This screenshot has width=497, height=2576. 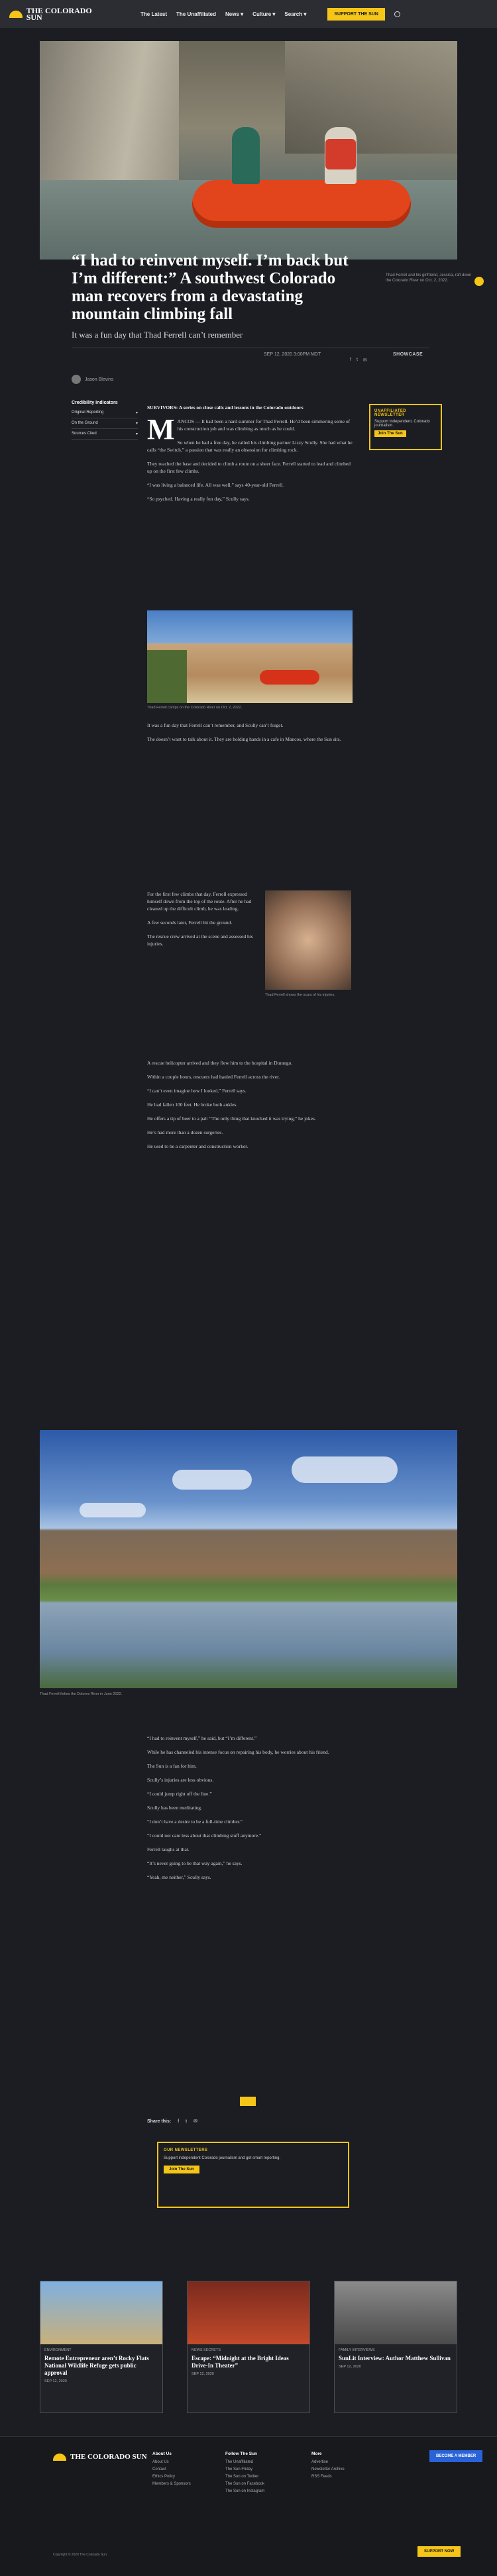 I want to click on facebook-share-icon: f, so click(x=178, y=2121).